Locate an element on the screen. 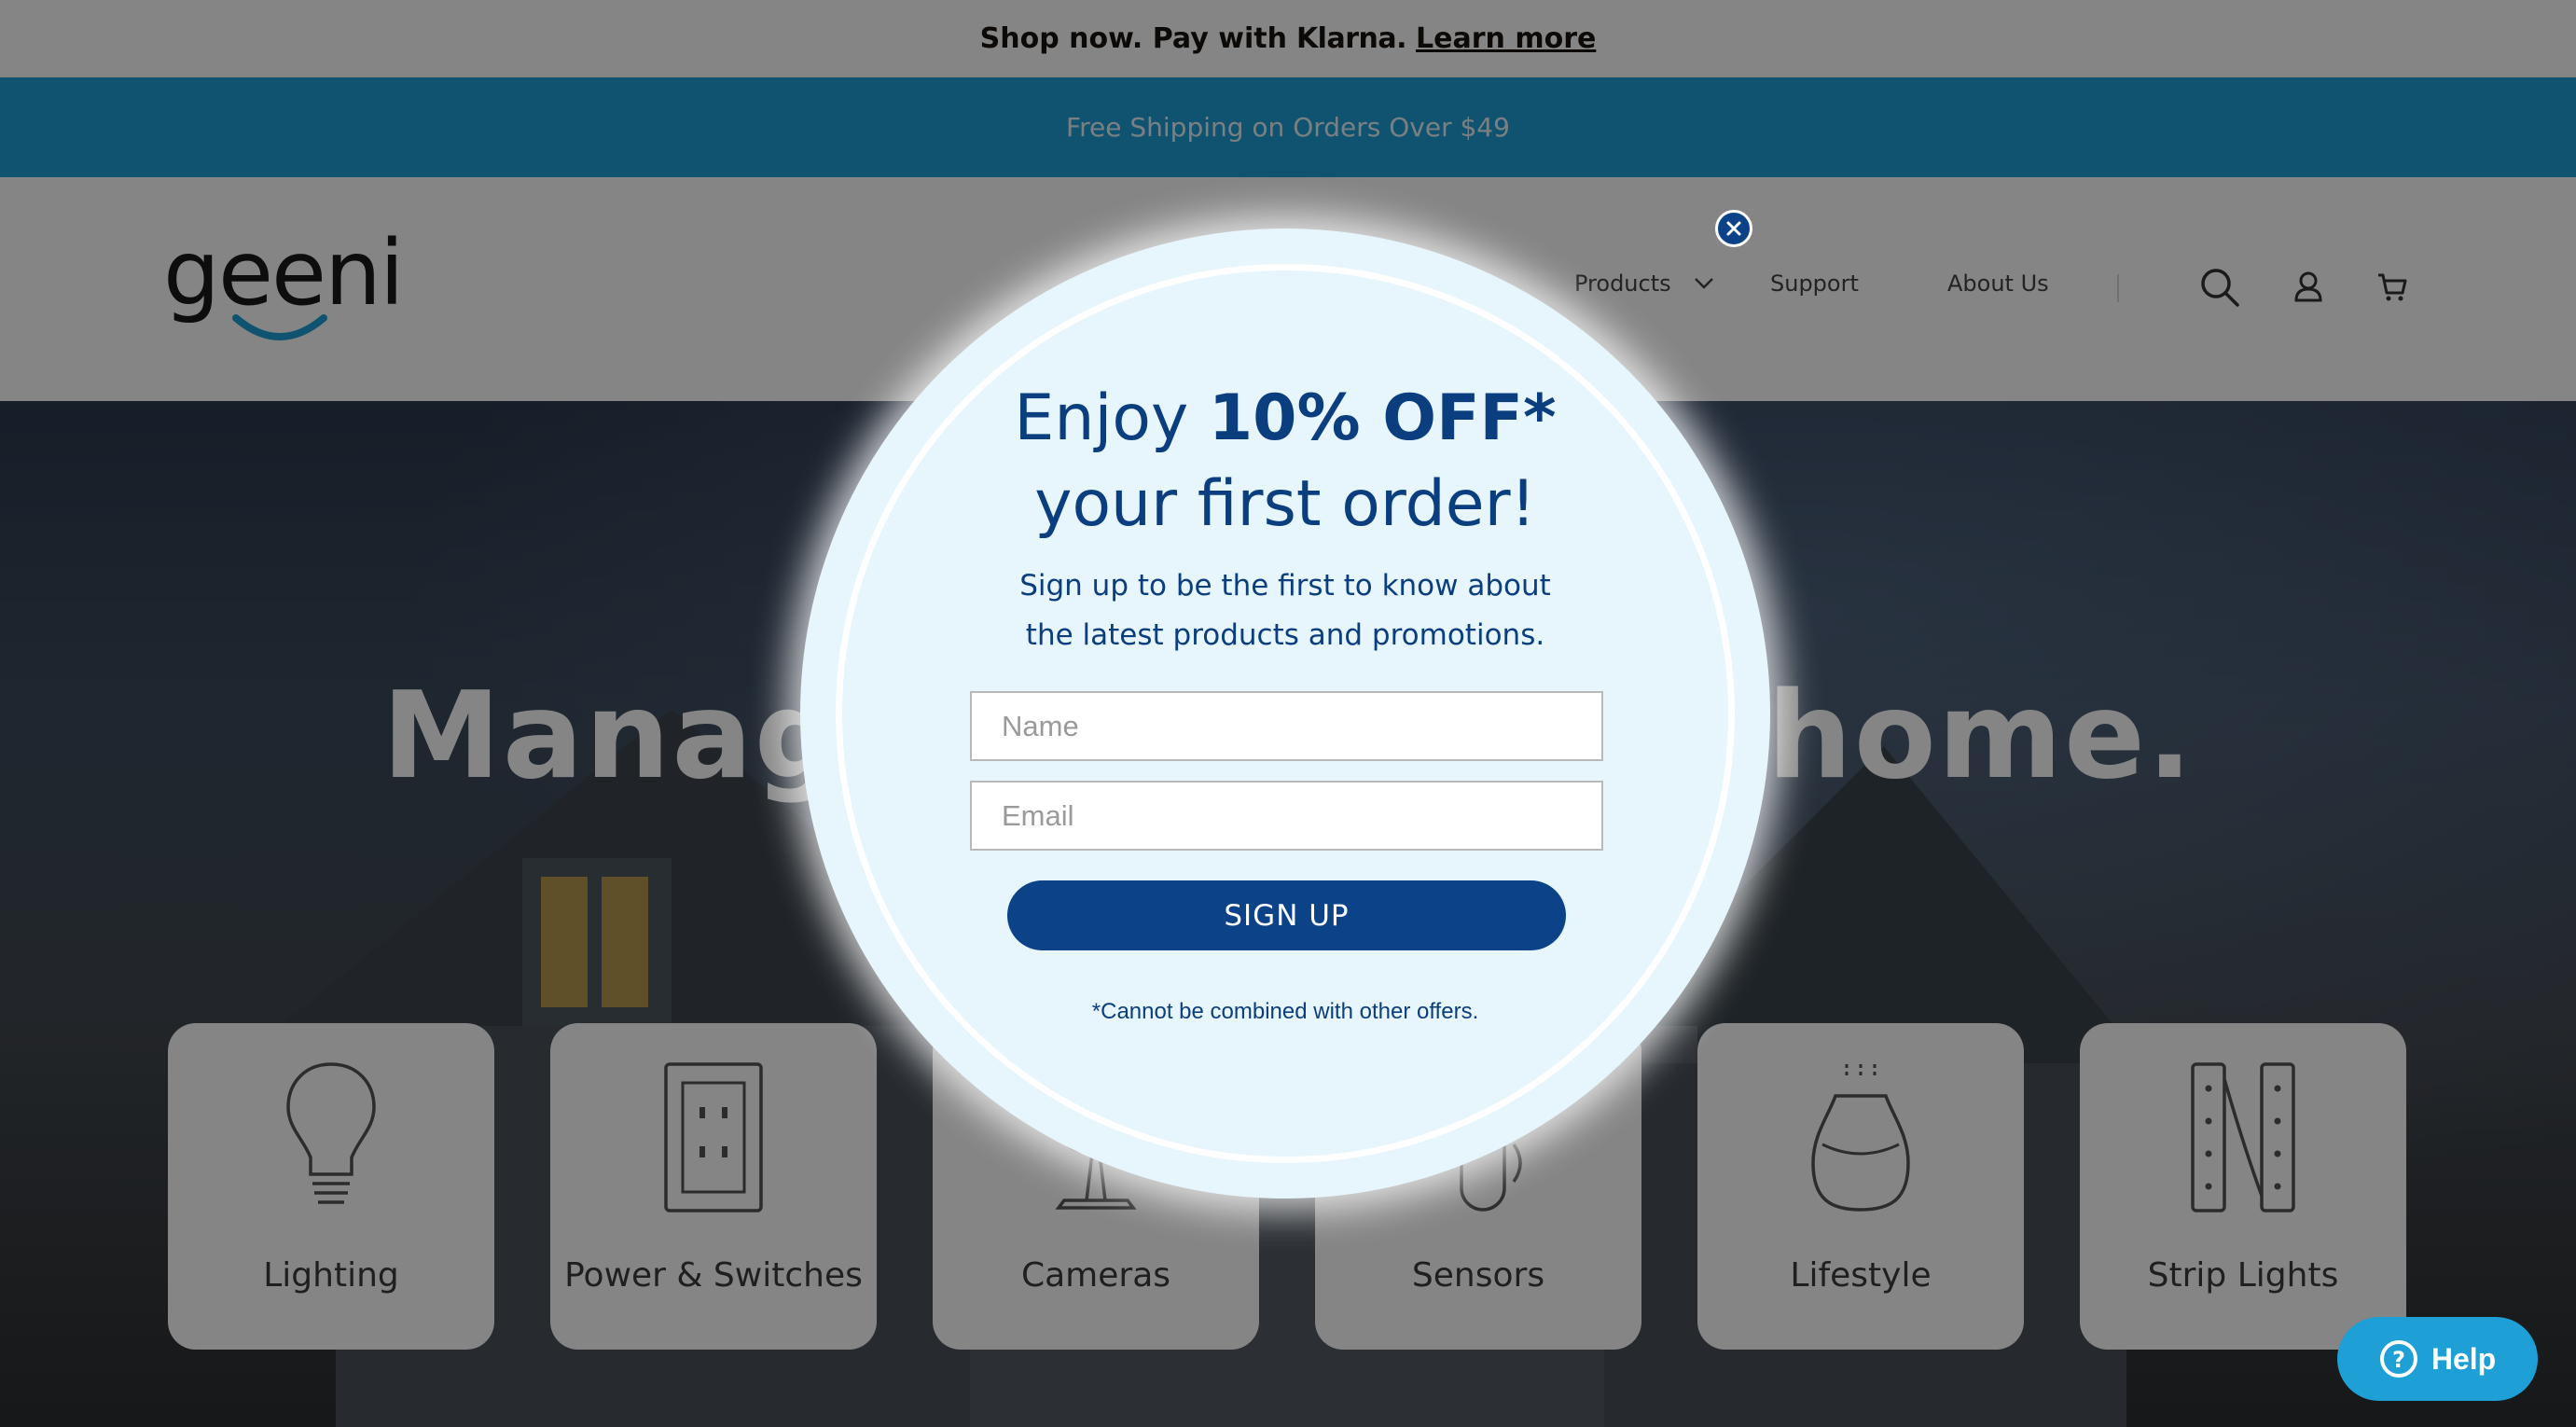 Image resolution: width=2576 pixels, height=1427 pixels. close-popup-button is located at coordinates (1733, 228).